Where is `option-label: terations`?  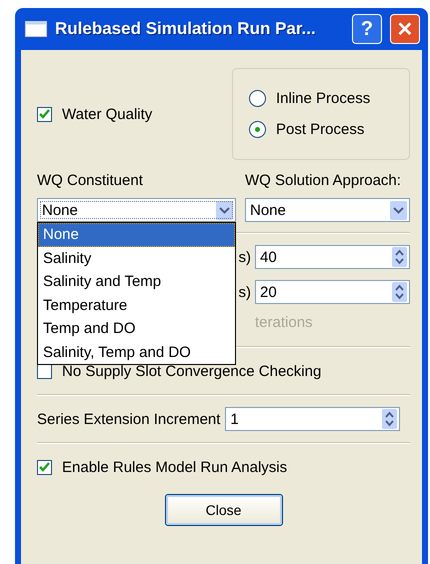 option-label: terations is located at coordinates (284, 323).